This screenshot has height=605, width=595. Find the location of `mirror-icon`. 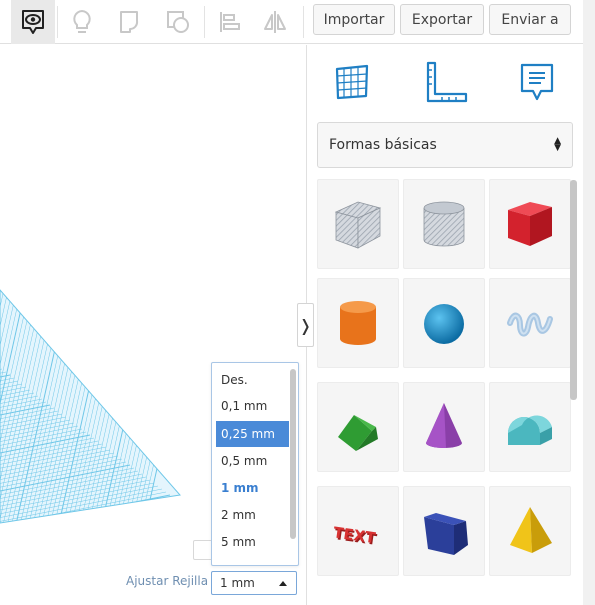

mirror-icon is located at coordinates (275, 22).